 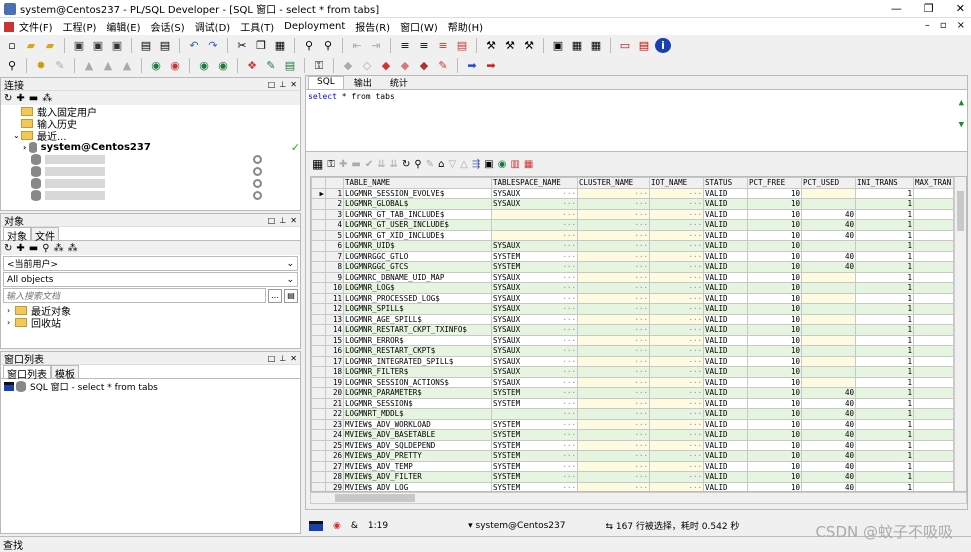 I want to click on bookmark-red-icon: ◆, so click(x=386, y=65).